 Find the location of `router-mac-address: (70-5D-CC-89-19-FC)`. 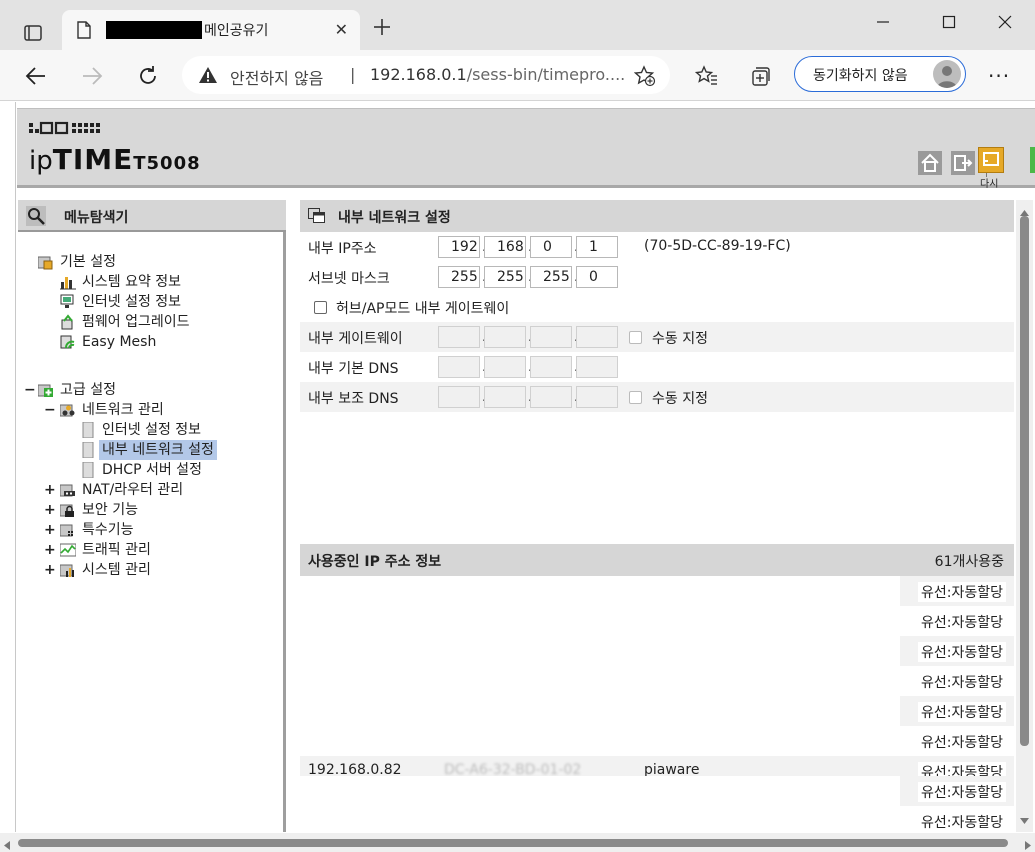

router-mac-address: (70-5D-CC-89-19-FC) is located at coordinates (717, 246).